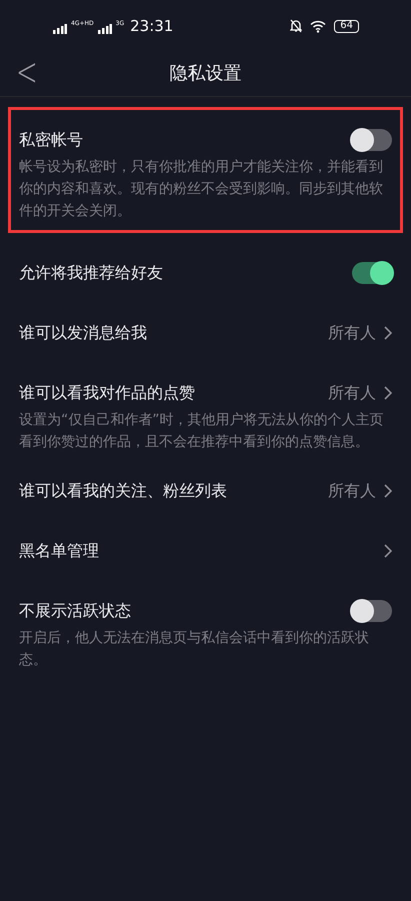 The height and width of the screenshot is (901, 411). What do you see at coordinates (123, 491) in the screenshot?
I see `setting-label: 谁可以看我的关注、粉丝列表` at bounding box center [123, 491].